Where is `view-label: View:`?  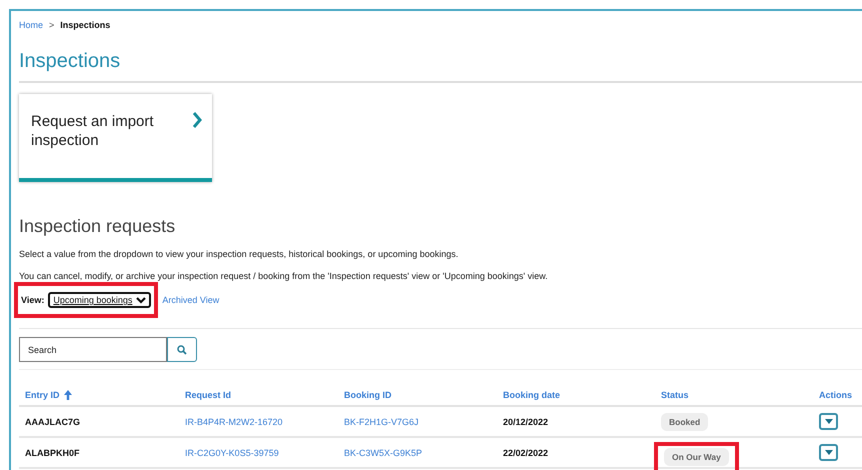
view-label: View: is located at coordinates (32, 300).